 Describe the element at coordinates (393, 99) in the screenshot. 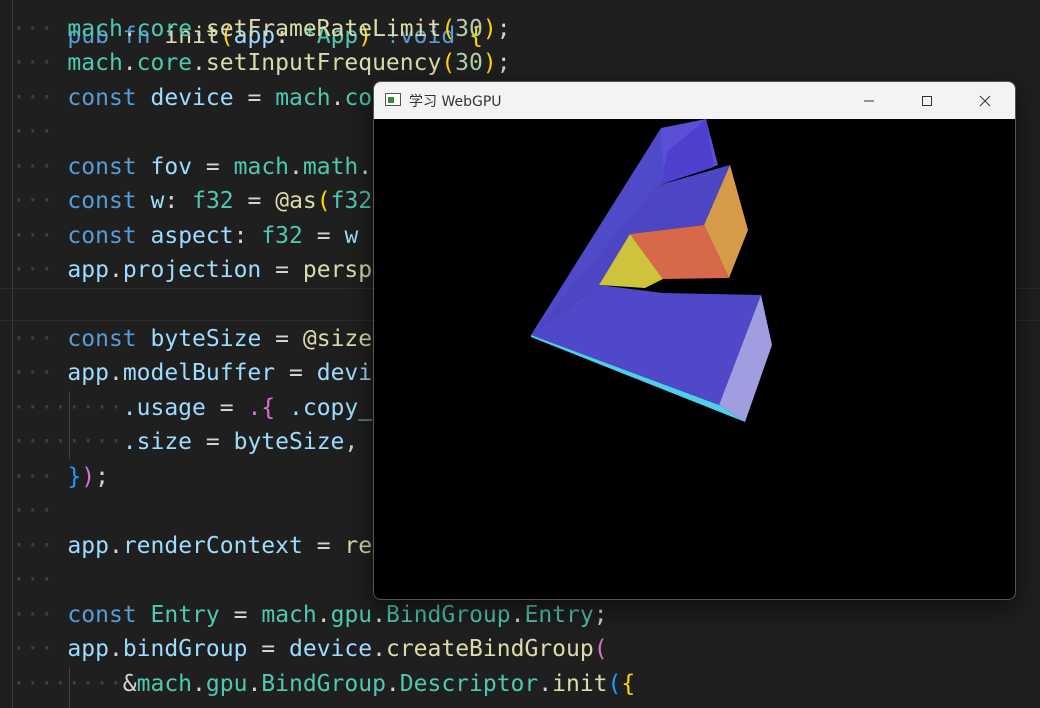

I see `app-window-icon` at that location.